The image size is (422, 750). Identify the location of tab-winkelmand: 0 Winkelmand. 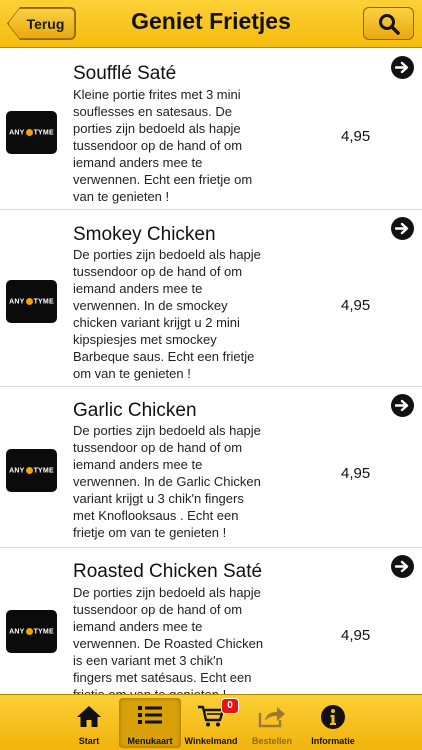
(211, 723).